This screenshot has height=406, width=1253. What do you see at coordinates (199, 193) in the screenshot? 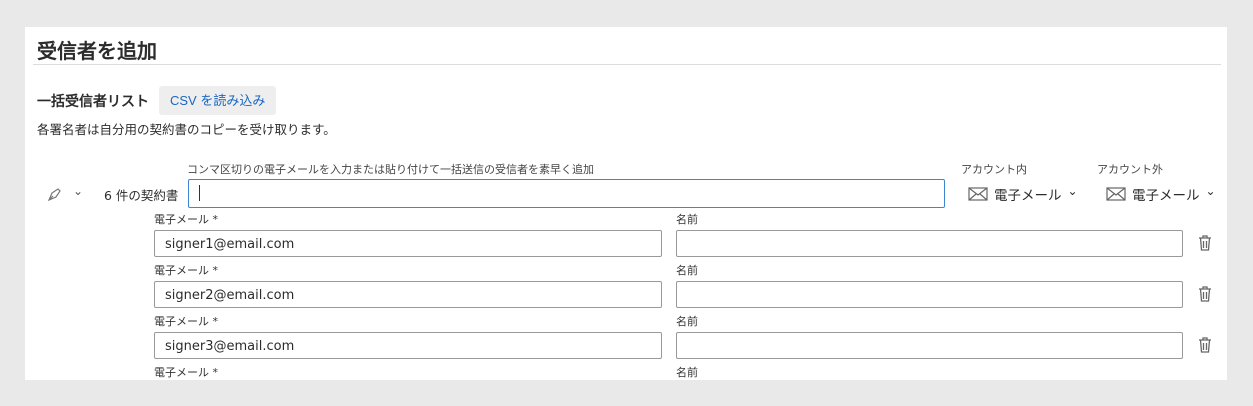
I see `text-caret` at bounding box center [199, 193].